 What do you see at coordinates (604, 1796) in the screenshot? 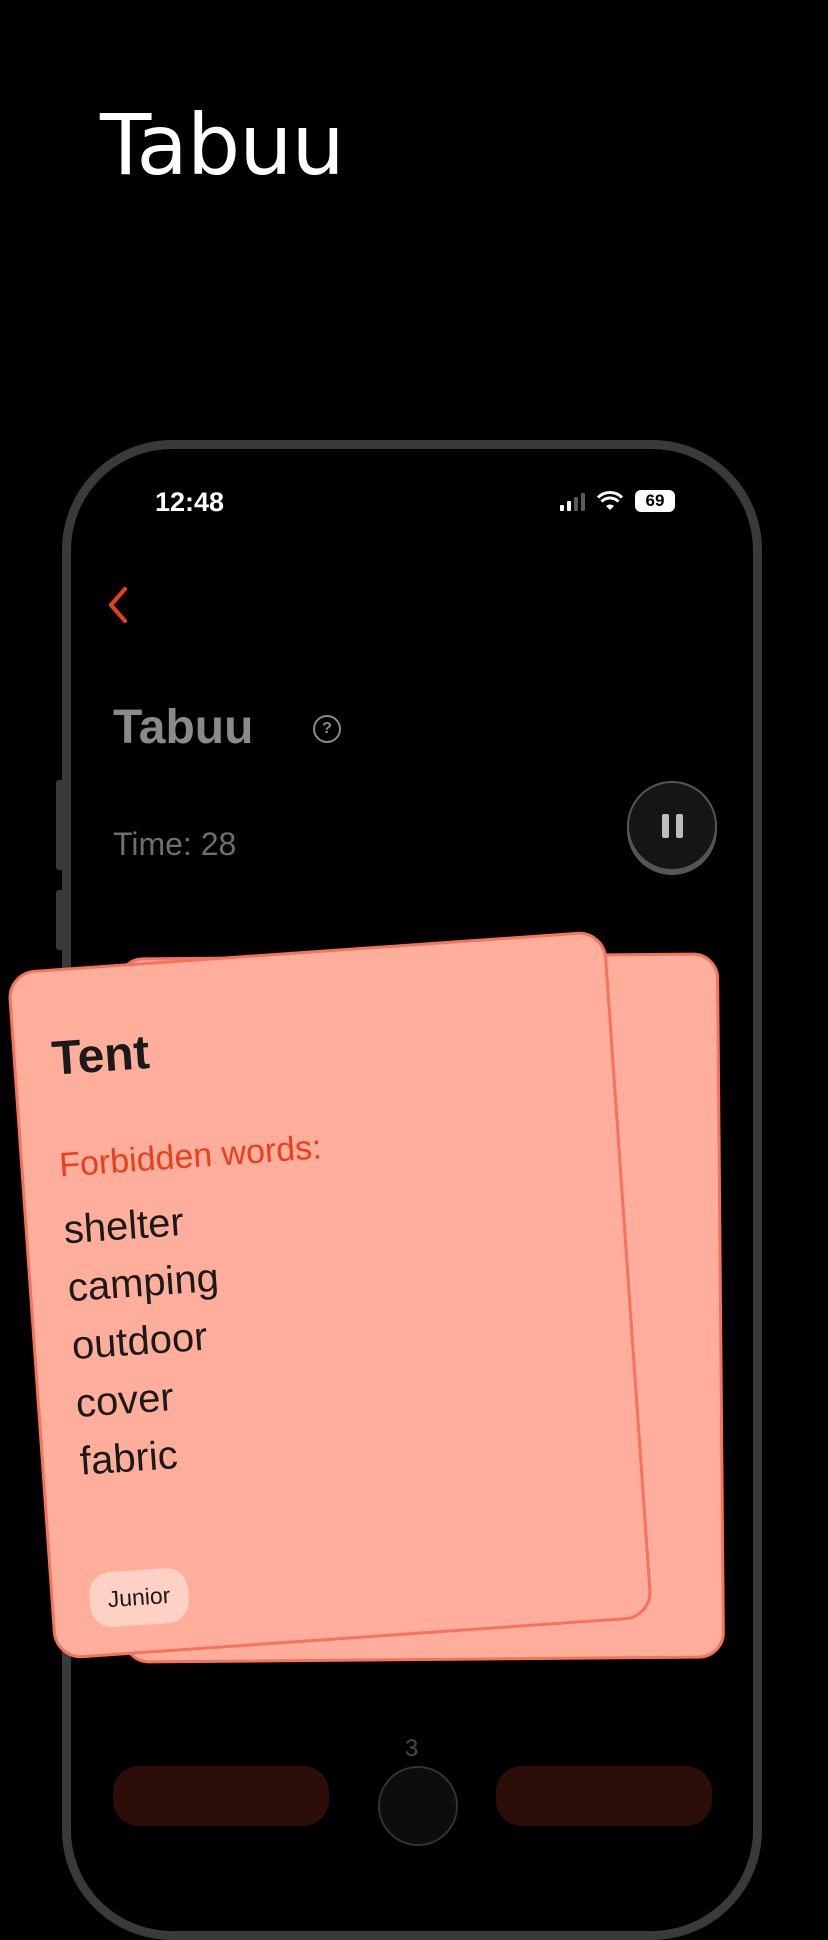
I see `correct-button` at bounding box center [604, 1796].